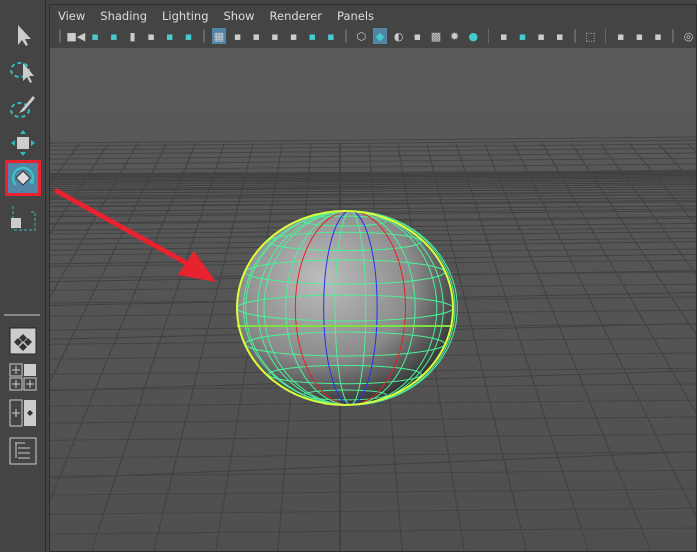 The image size is (697, 552). What do you see at coordinates (380, 36) in the screenshot?
I see `smooth-shade-icon: ◆` at bounding box center [380, 36].